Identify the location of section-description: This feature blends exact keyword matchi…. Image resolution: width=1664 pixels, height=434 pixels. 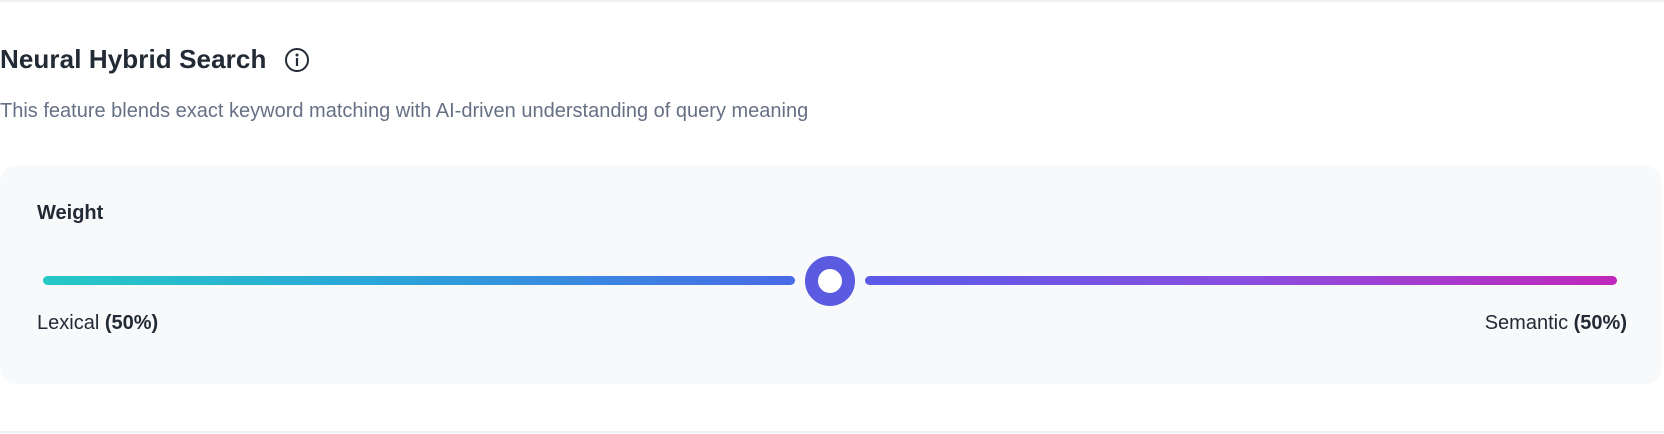
(404, 111).